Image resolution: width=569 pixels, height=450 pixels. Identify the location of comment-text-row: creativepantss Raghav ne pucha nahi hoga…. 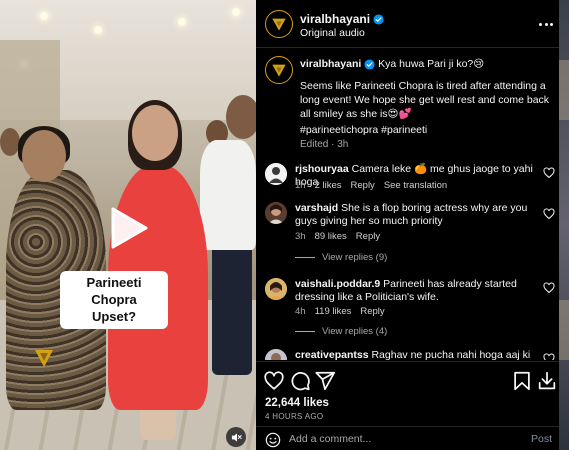
(418, 354).